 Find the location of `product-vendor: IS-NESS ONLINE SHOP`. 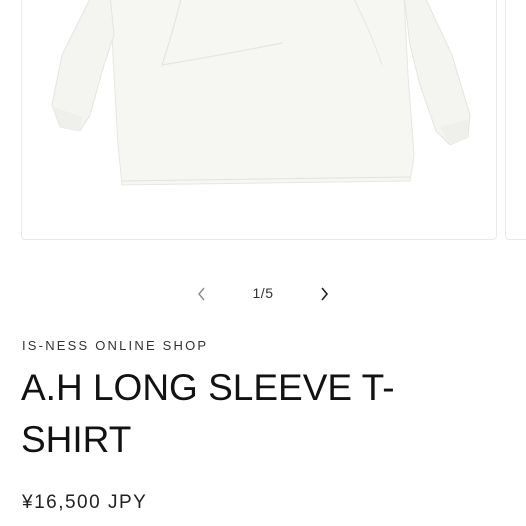

product-vendor: IS-NESS ONLINE SHOP is located at coordinates (115, 345).